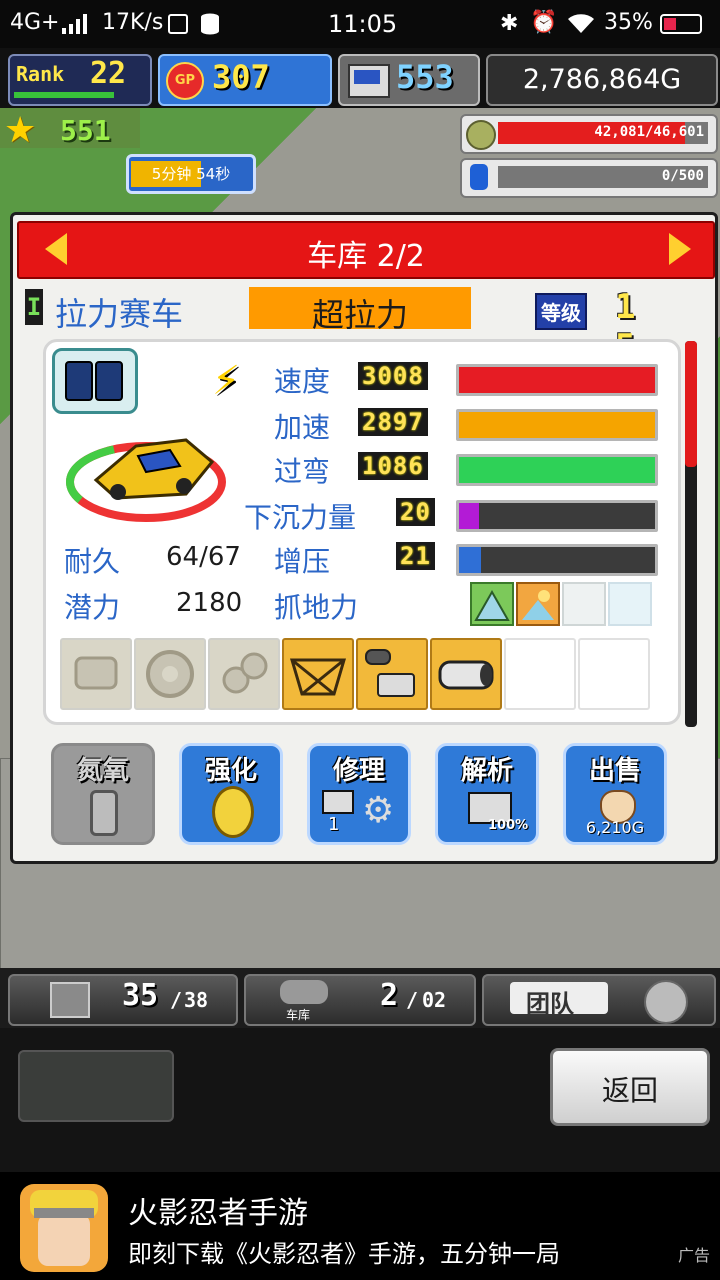  I want to click on nitro-button: 氮氧, so click(103, 794).